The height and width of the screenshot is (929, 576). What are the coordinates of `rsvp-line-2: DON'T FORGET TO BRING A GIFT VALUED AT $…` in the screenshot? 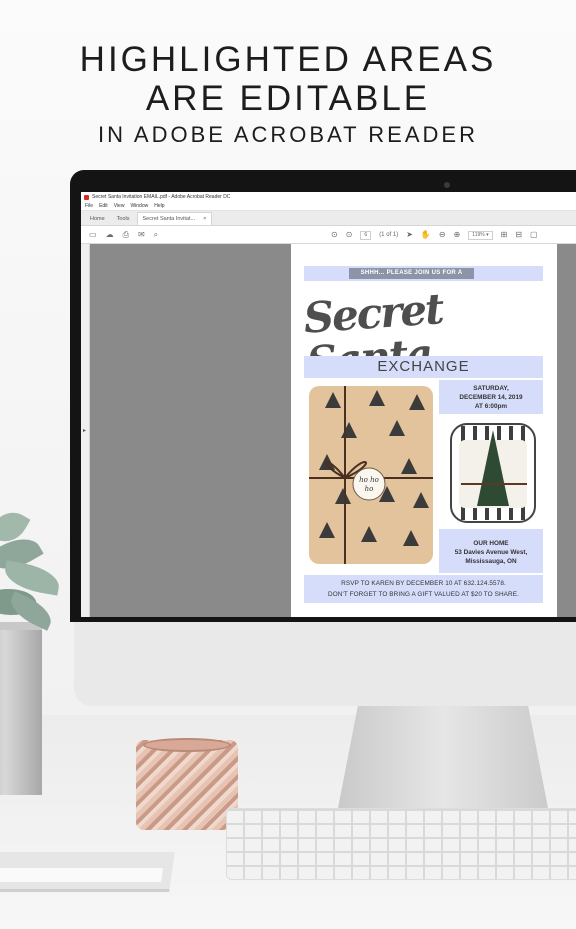 It's located at (423, 594).